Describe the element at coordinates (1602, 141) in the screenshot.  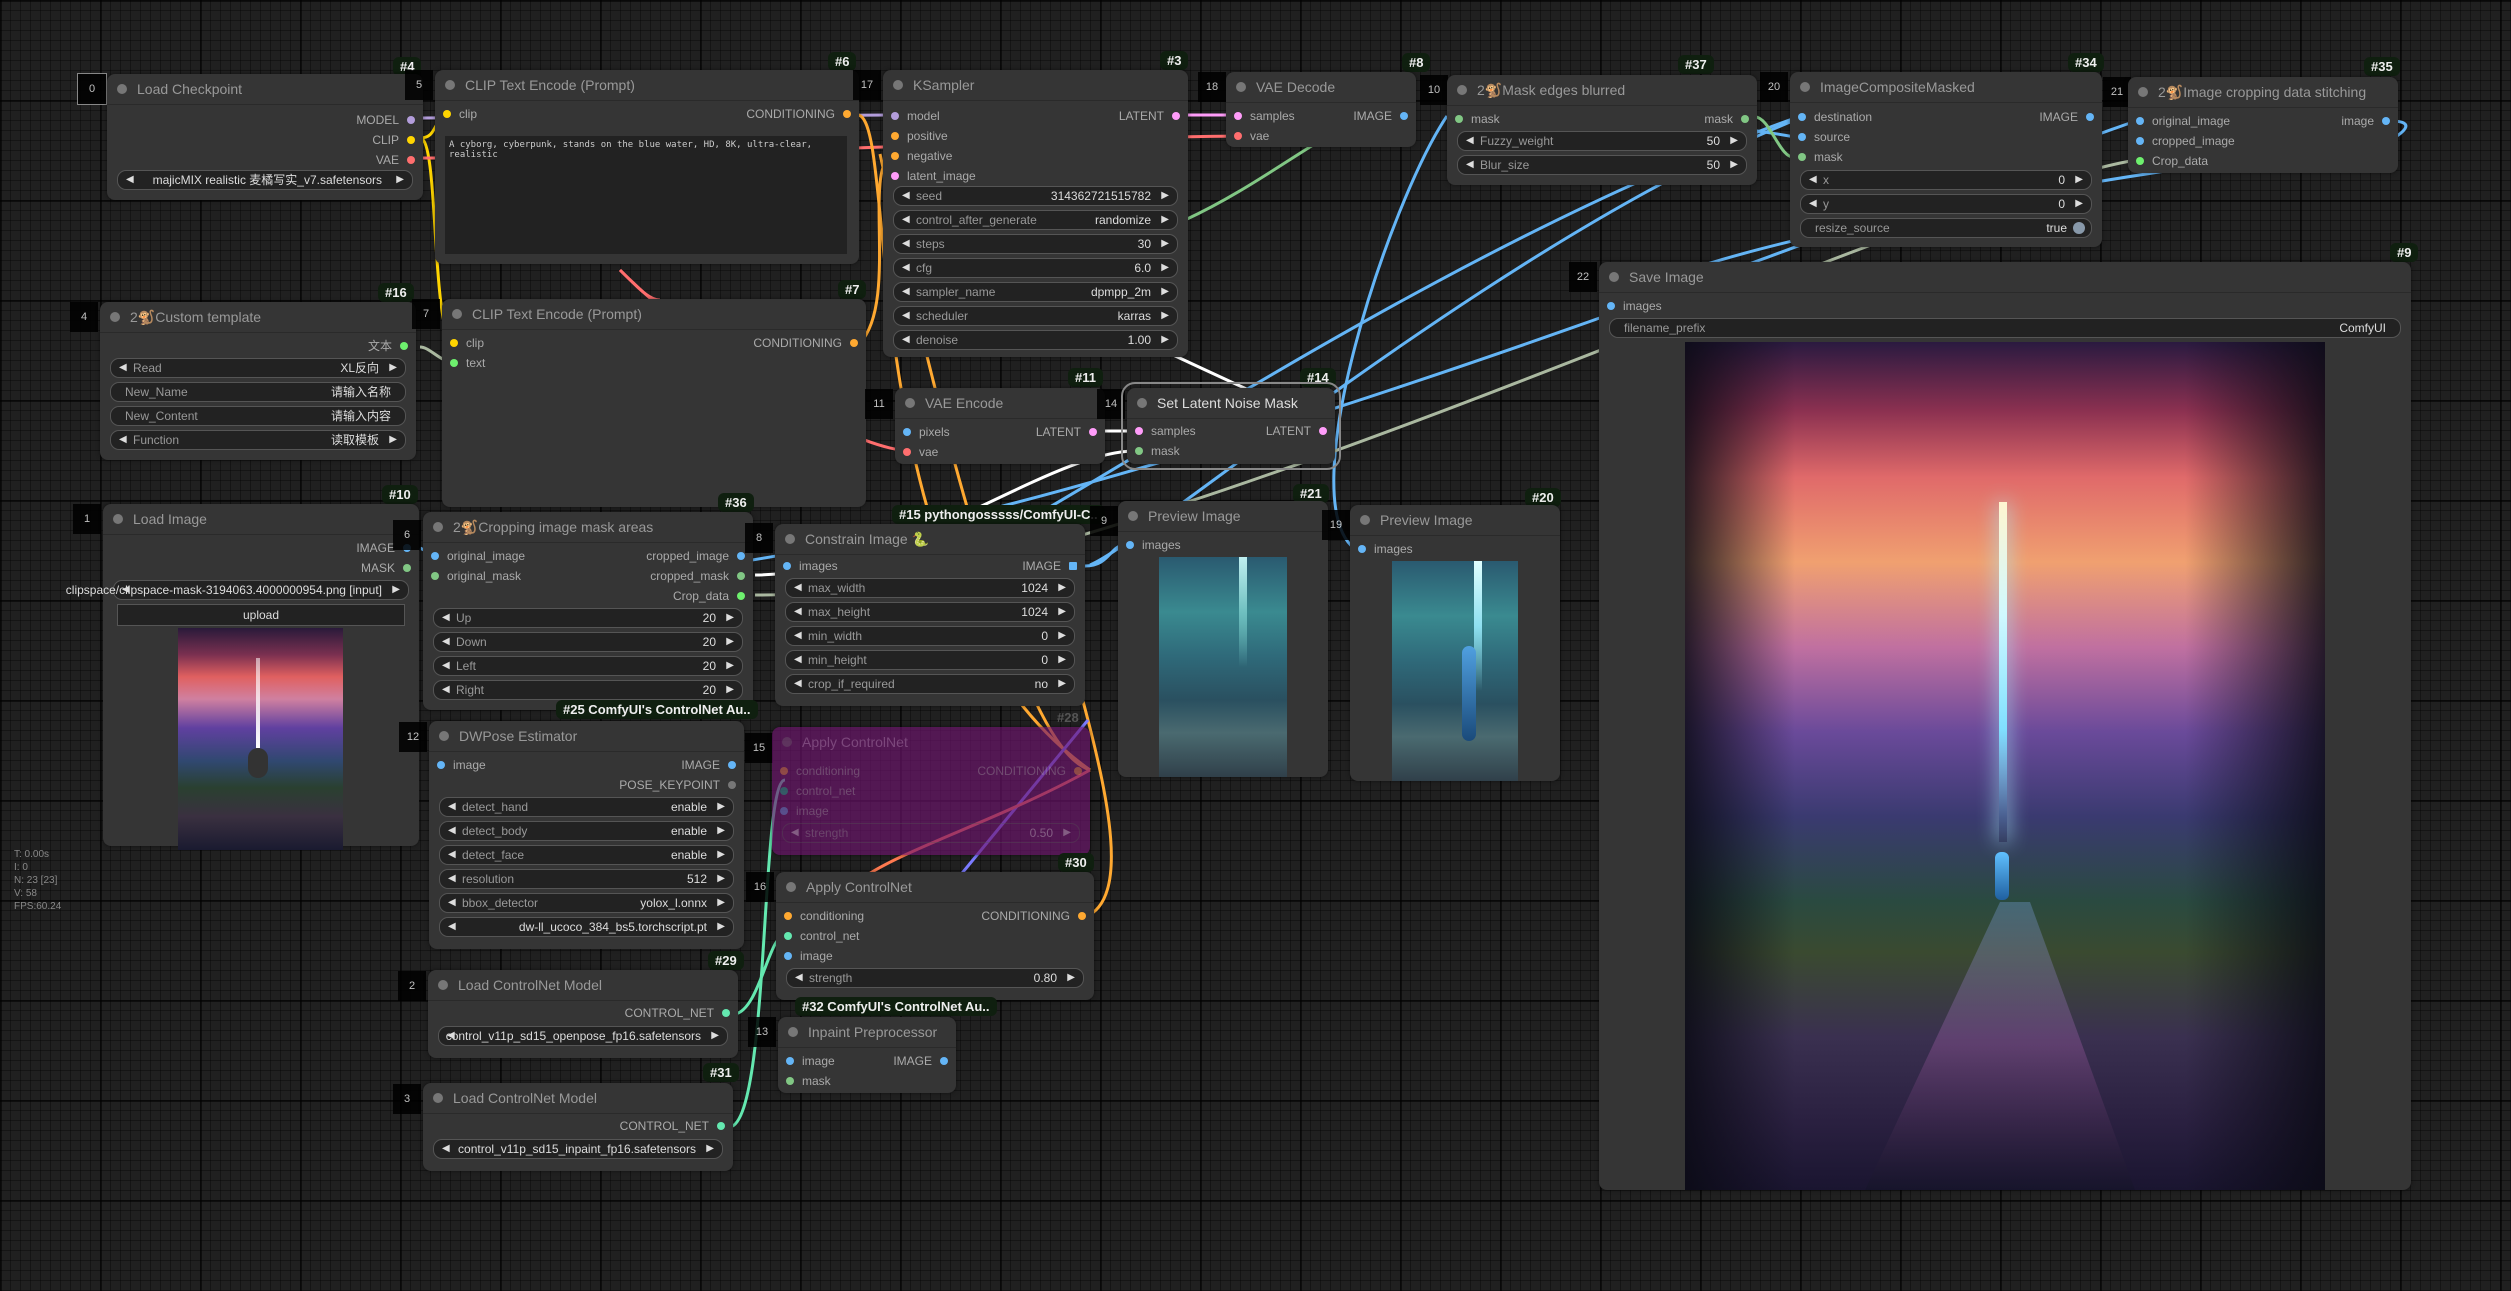
I see `fuzzy-weight-widget: ◀ Fuzzy_weight 50 ▶` at that location.